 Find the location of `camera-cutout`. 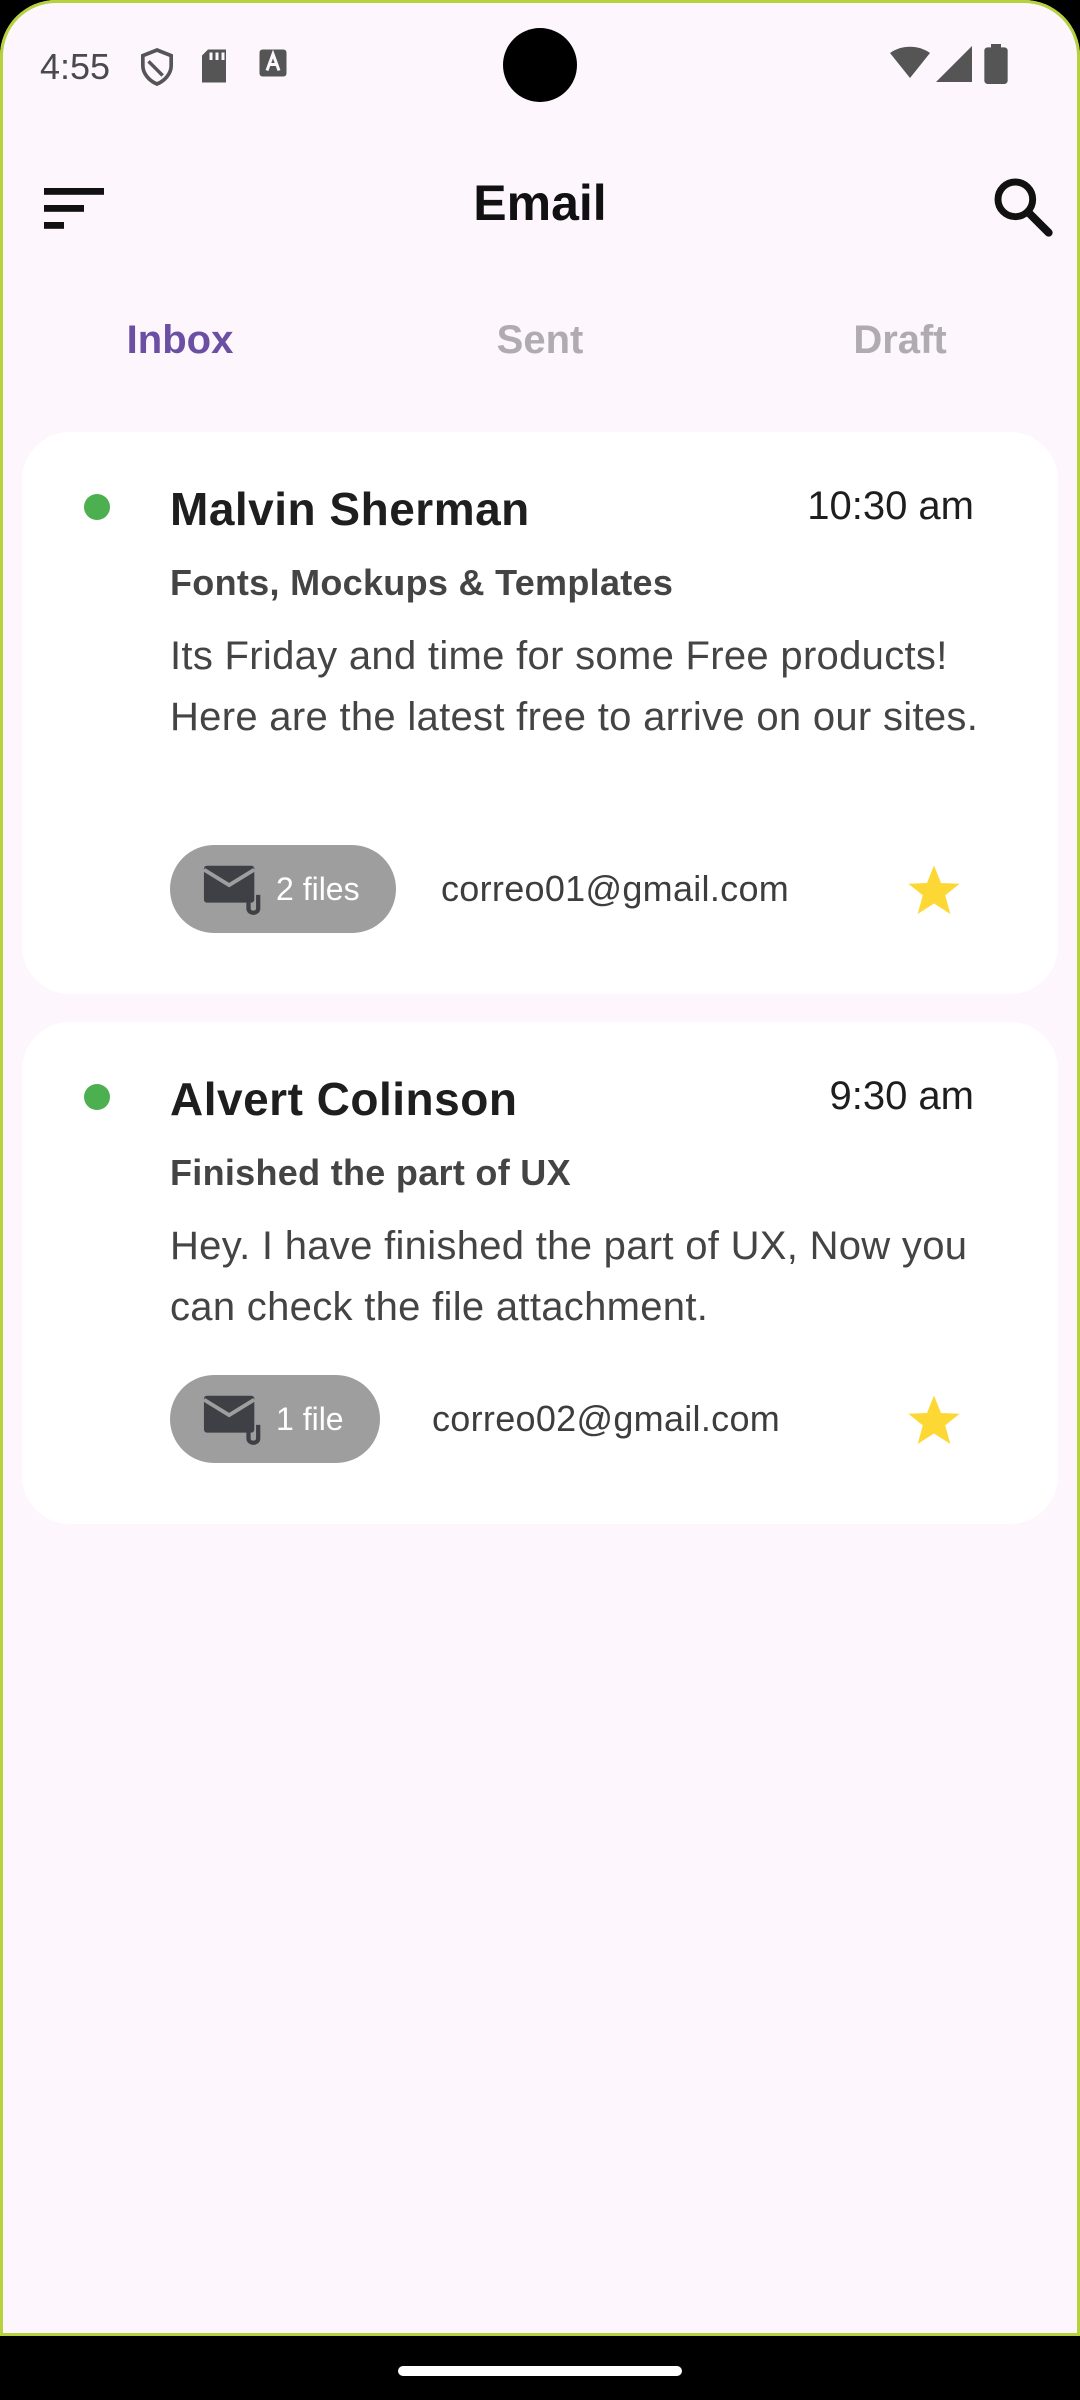

camera-cutout is located at coordinates (540, 65).